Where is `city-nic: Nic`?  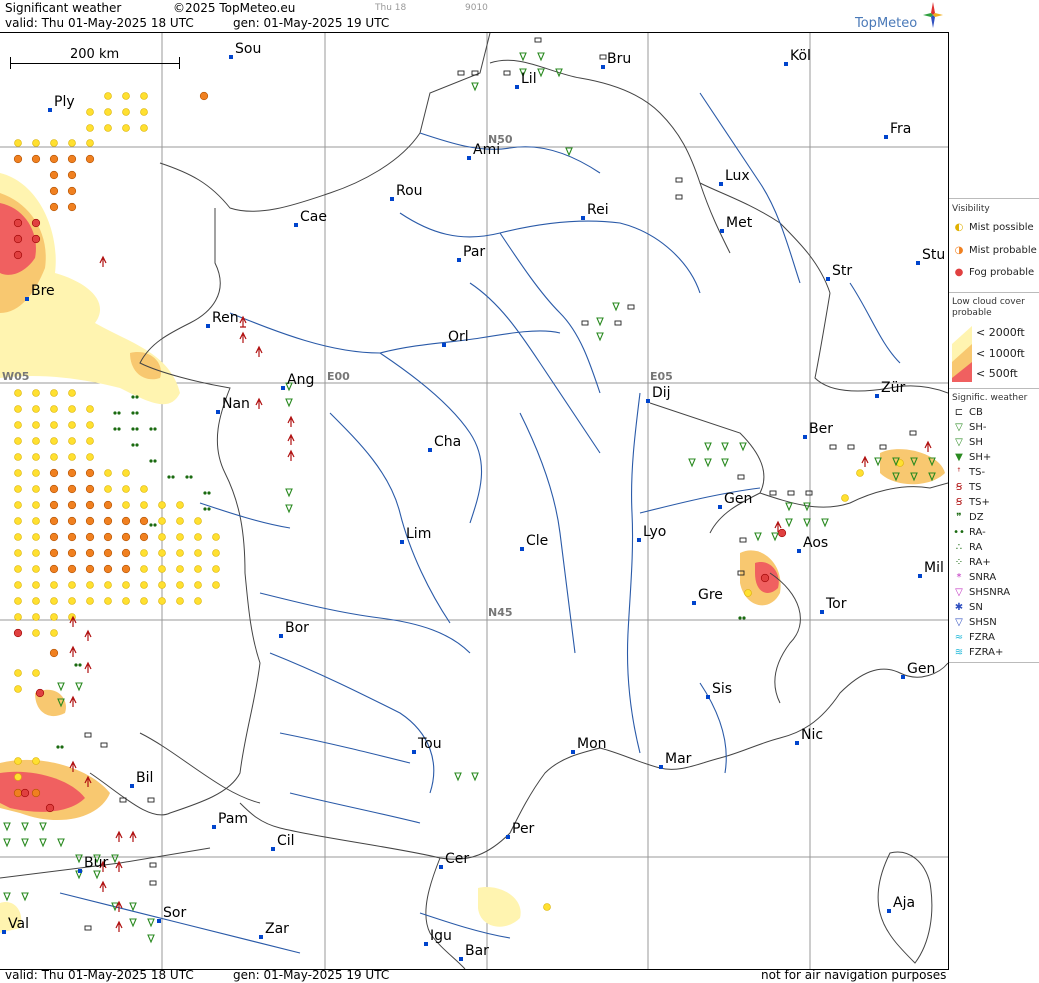
city-nic: Nic is located at coordinates (809, 736).